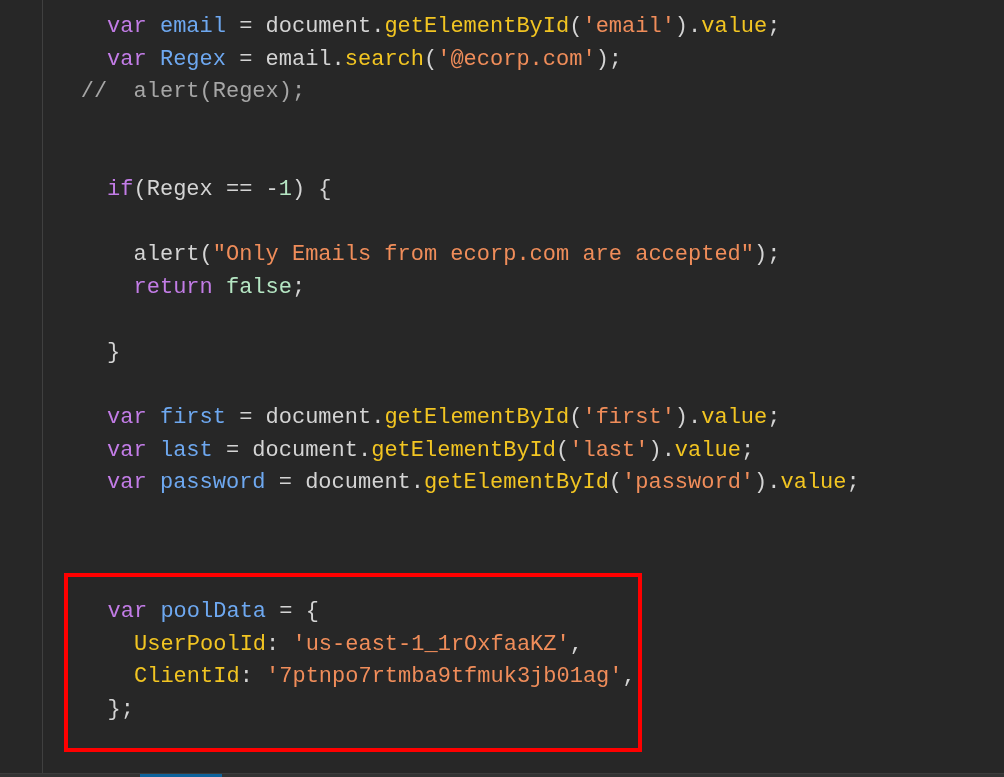 The width and height of the screenshot is (1004, 777). I want to click on code-text: };, so click(120, 709).